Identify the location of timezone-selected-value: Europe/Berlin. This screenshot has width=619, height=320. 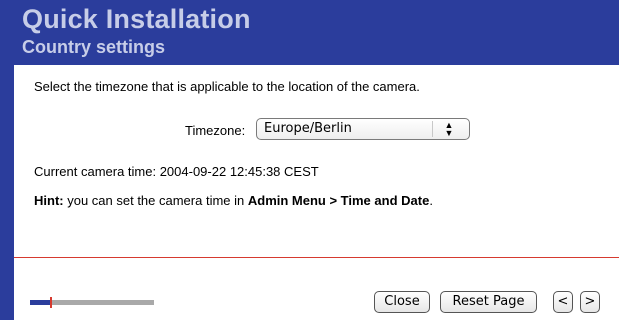
(308, 128).